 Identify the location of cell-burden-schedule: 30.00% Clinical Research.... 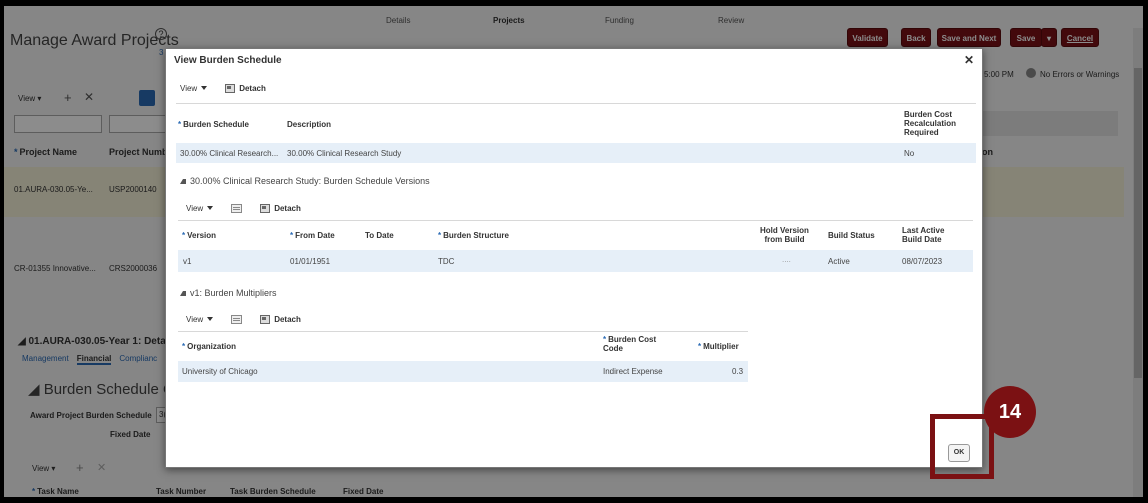
(229, 153).